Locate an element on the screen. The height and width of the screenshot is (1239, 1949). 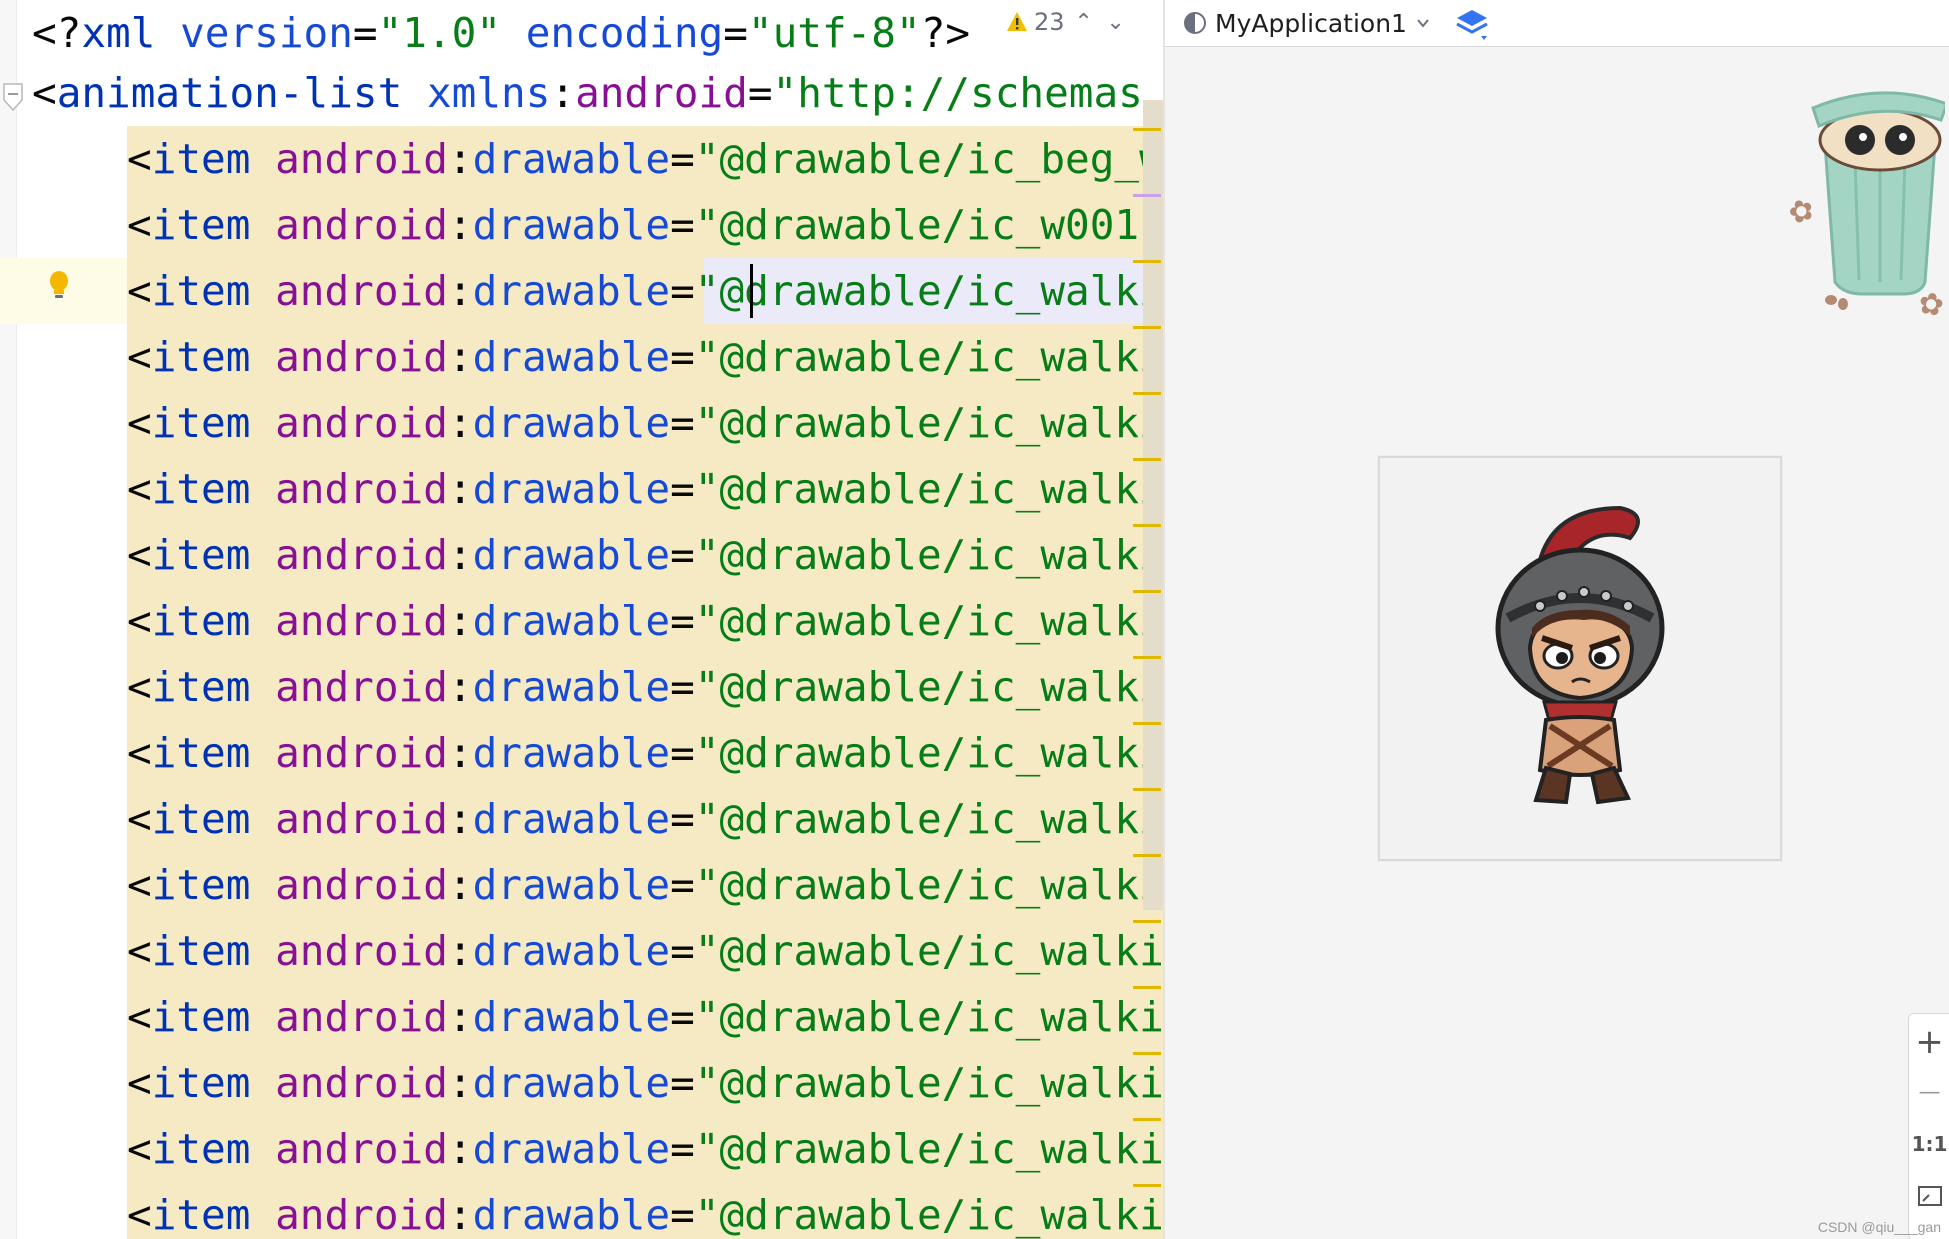
chevron-up-icon: ⌃ is located at coordinates (1084, 22).